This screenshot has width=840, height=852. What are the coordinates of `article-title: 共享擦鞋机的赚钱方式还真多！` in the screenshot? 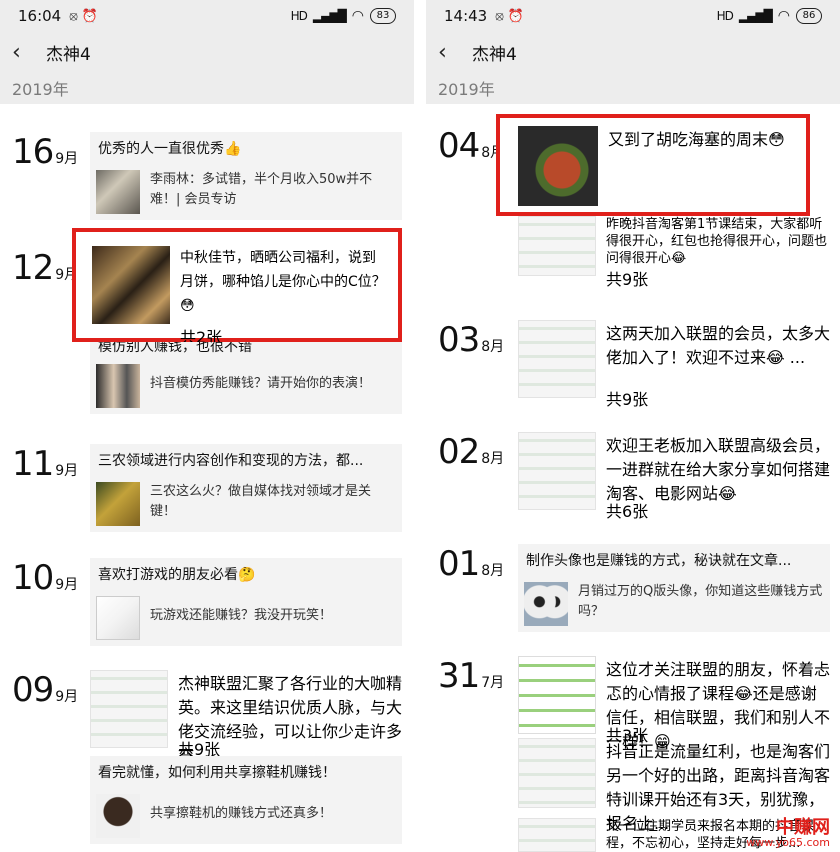 It's located at (241, 813).